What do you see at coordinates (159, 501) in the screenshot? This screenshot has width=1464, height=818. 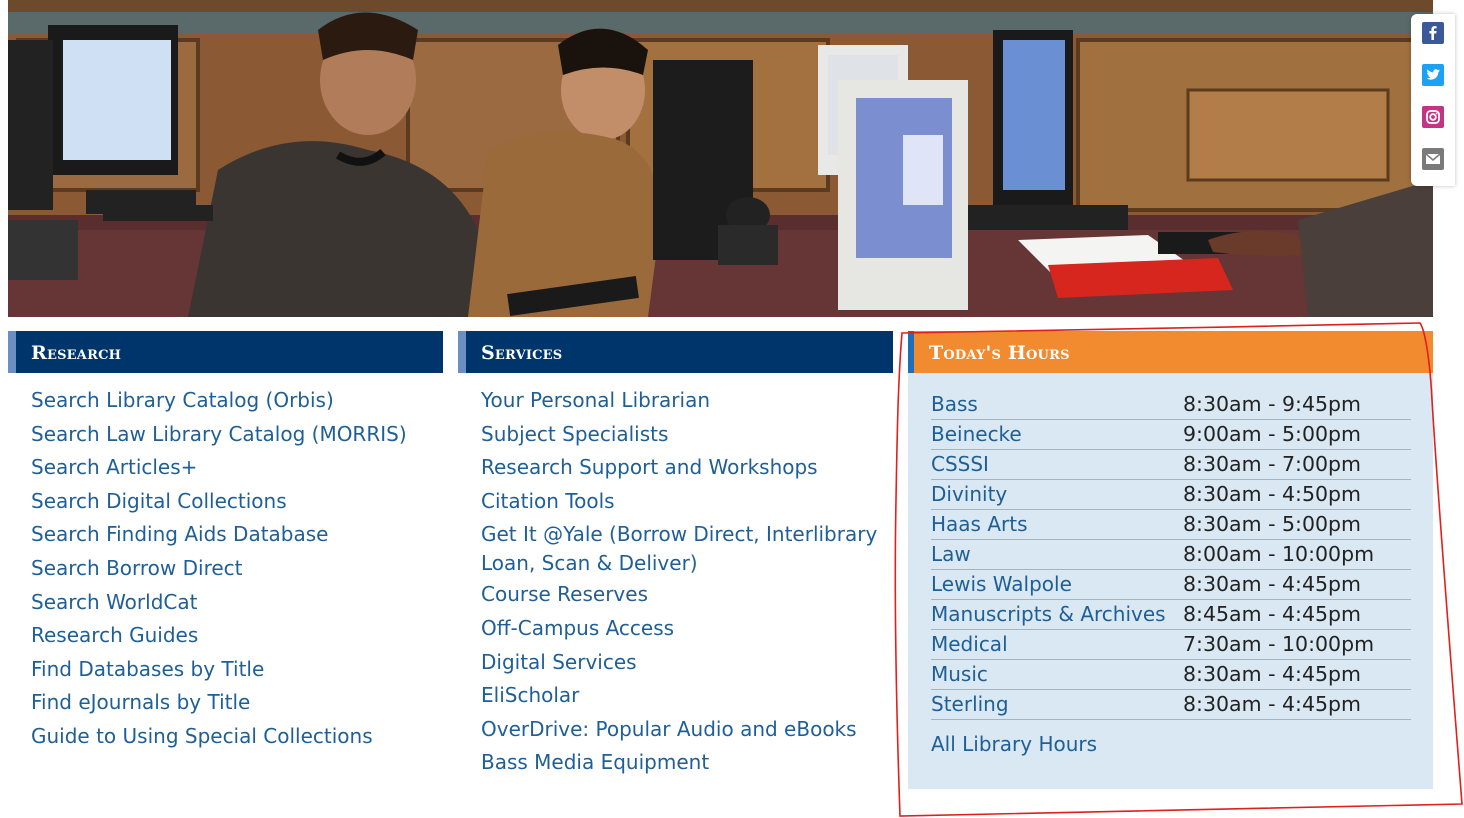 I see `research-link-digital-collections: Search Digital Collections` at bounding box center [159, 501].